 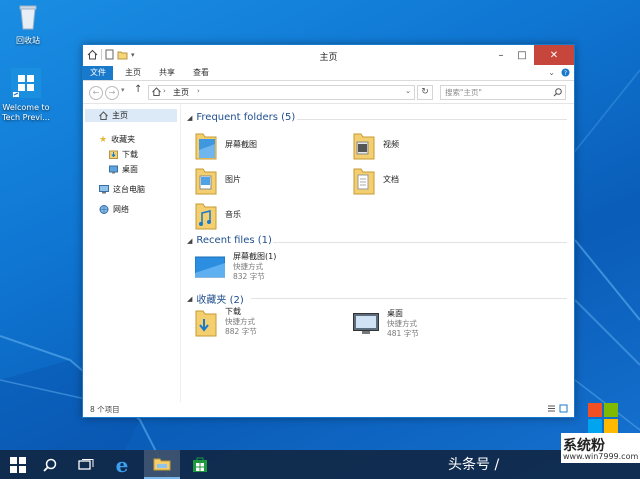 What do you see at coordinates (96, 93) in the screenshot?
I see `back-button: ←` at bounding box center [96, 93].